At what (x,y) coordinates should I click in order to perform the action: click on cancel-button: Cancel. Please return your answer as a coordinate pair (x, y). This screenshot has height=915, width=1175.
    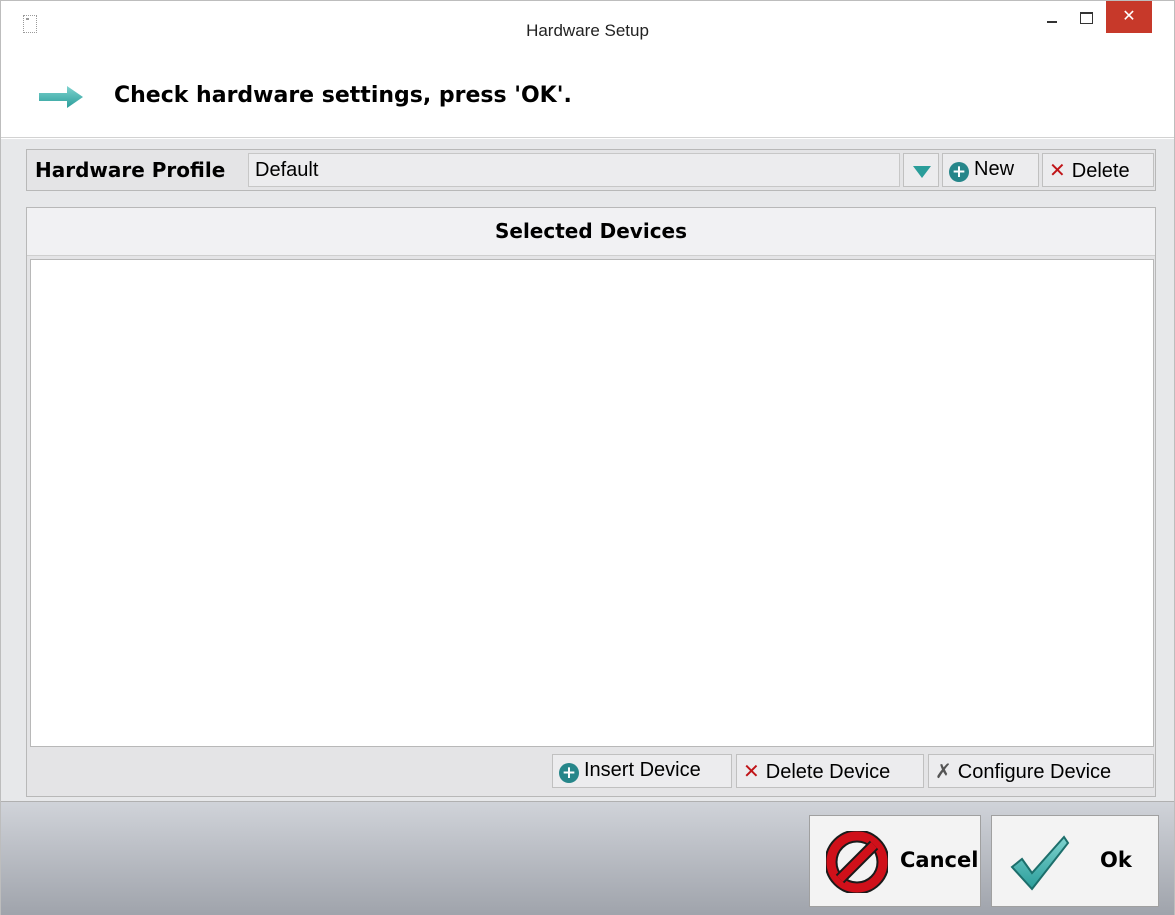
    Looking at the image, I should click on (895, 861).